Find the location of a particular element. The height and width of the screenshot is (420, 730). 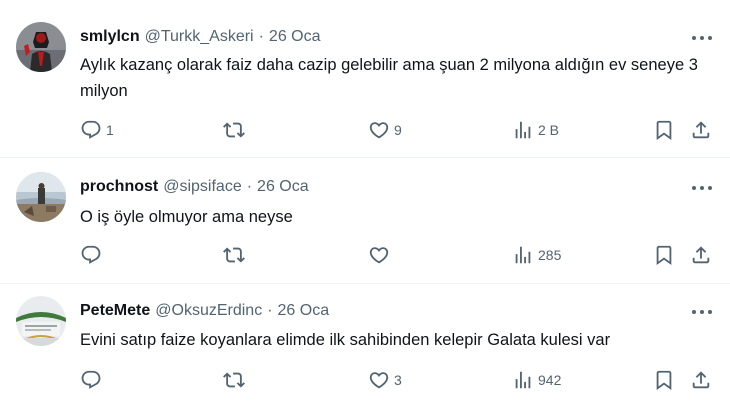

tweet-header: prochnost @sipsiface · 26 Oca is located at coordinates (194, 187).